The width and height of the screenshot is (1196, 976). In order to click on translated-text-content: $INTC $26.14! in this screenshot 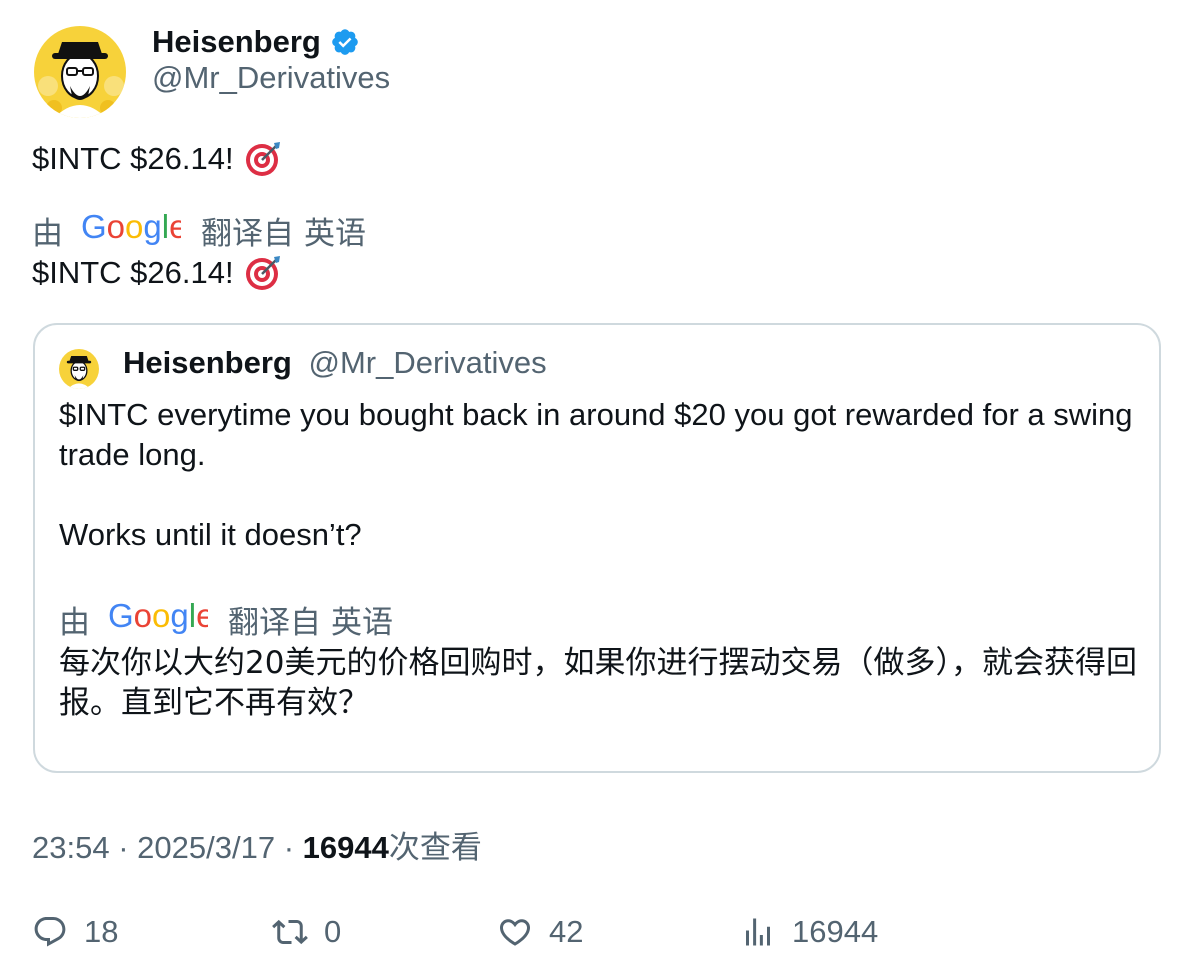, I will do `click(133, 272)`.